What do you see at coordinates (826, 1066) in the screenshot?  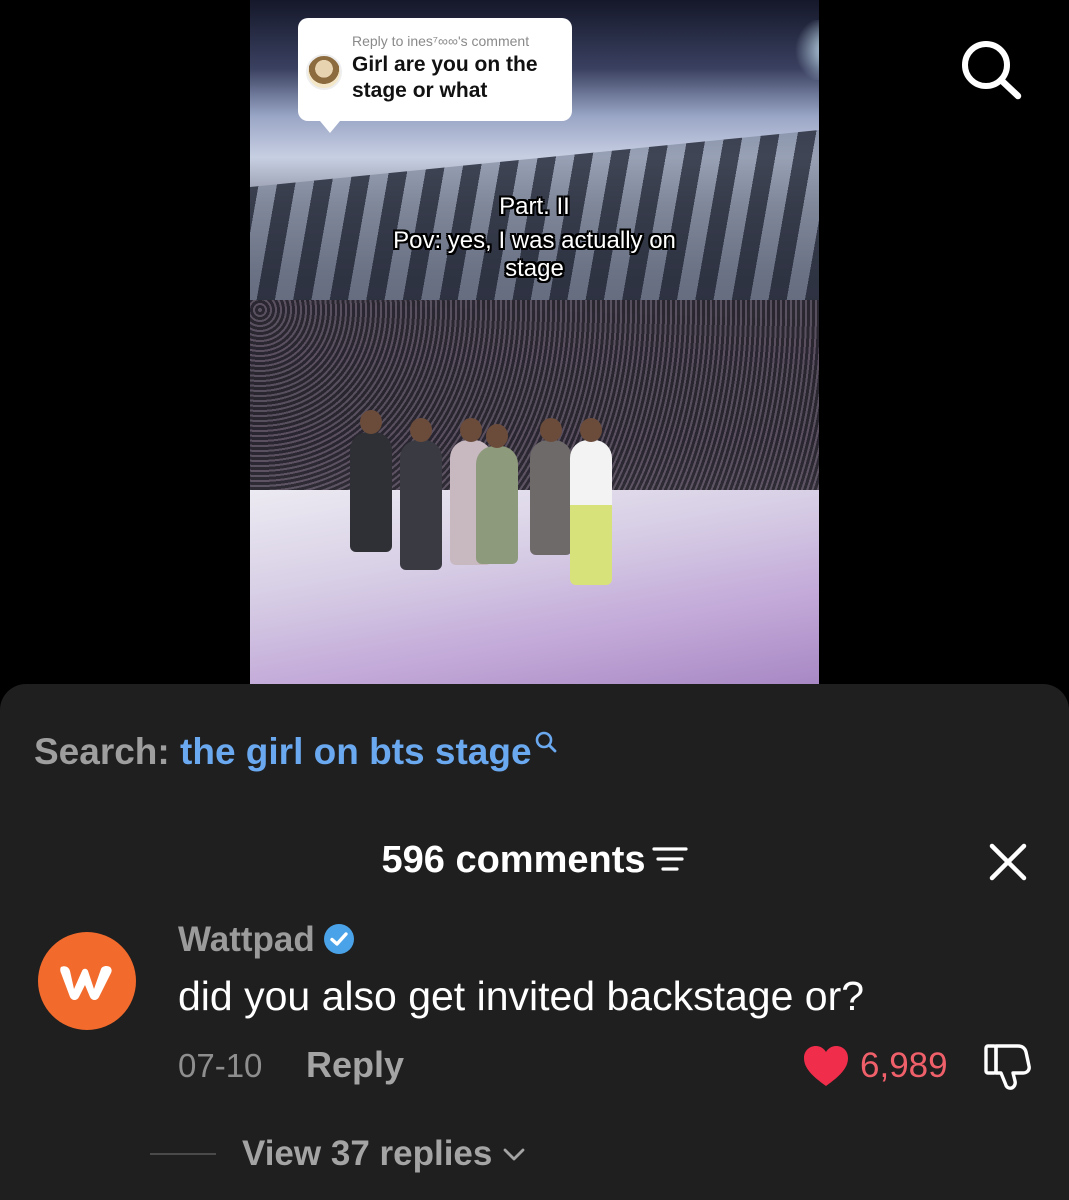 I see `heart-icon` at bounding box center [826, 1066].